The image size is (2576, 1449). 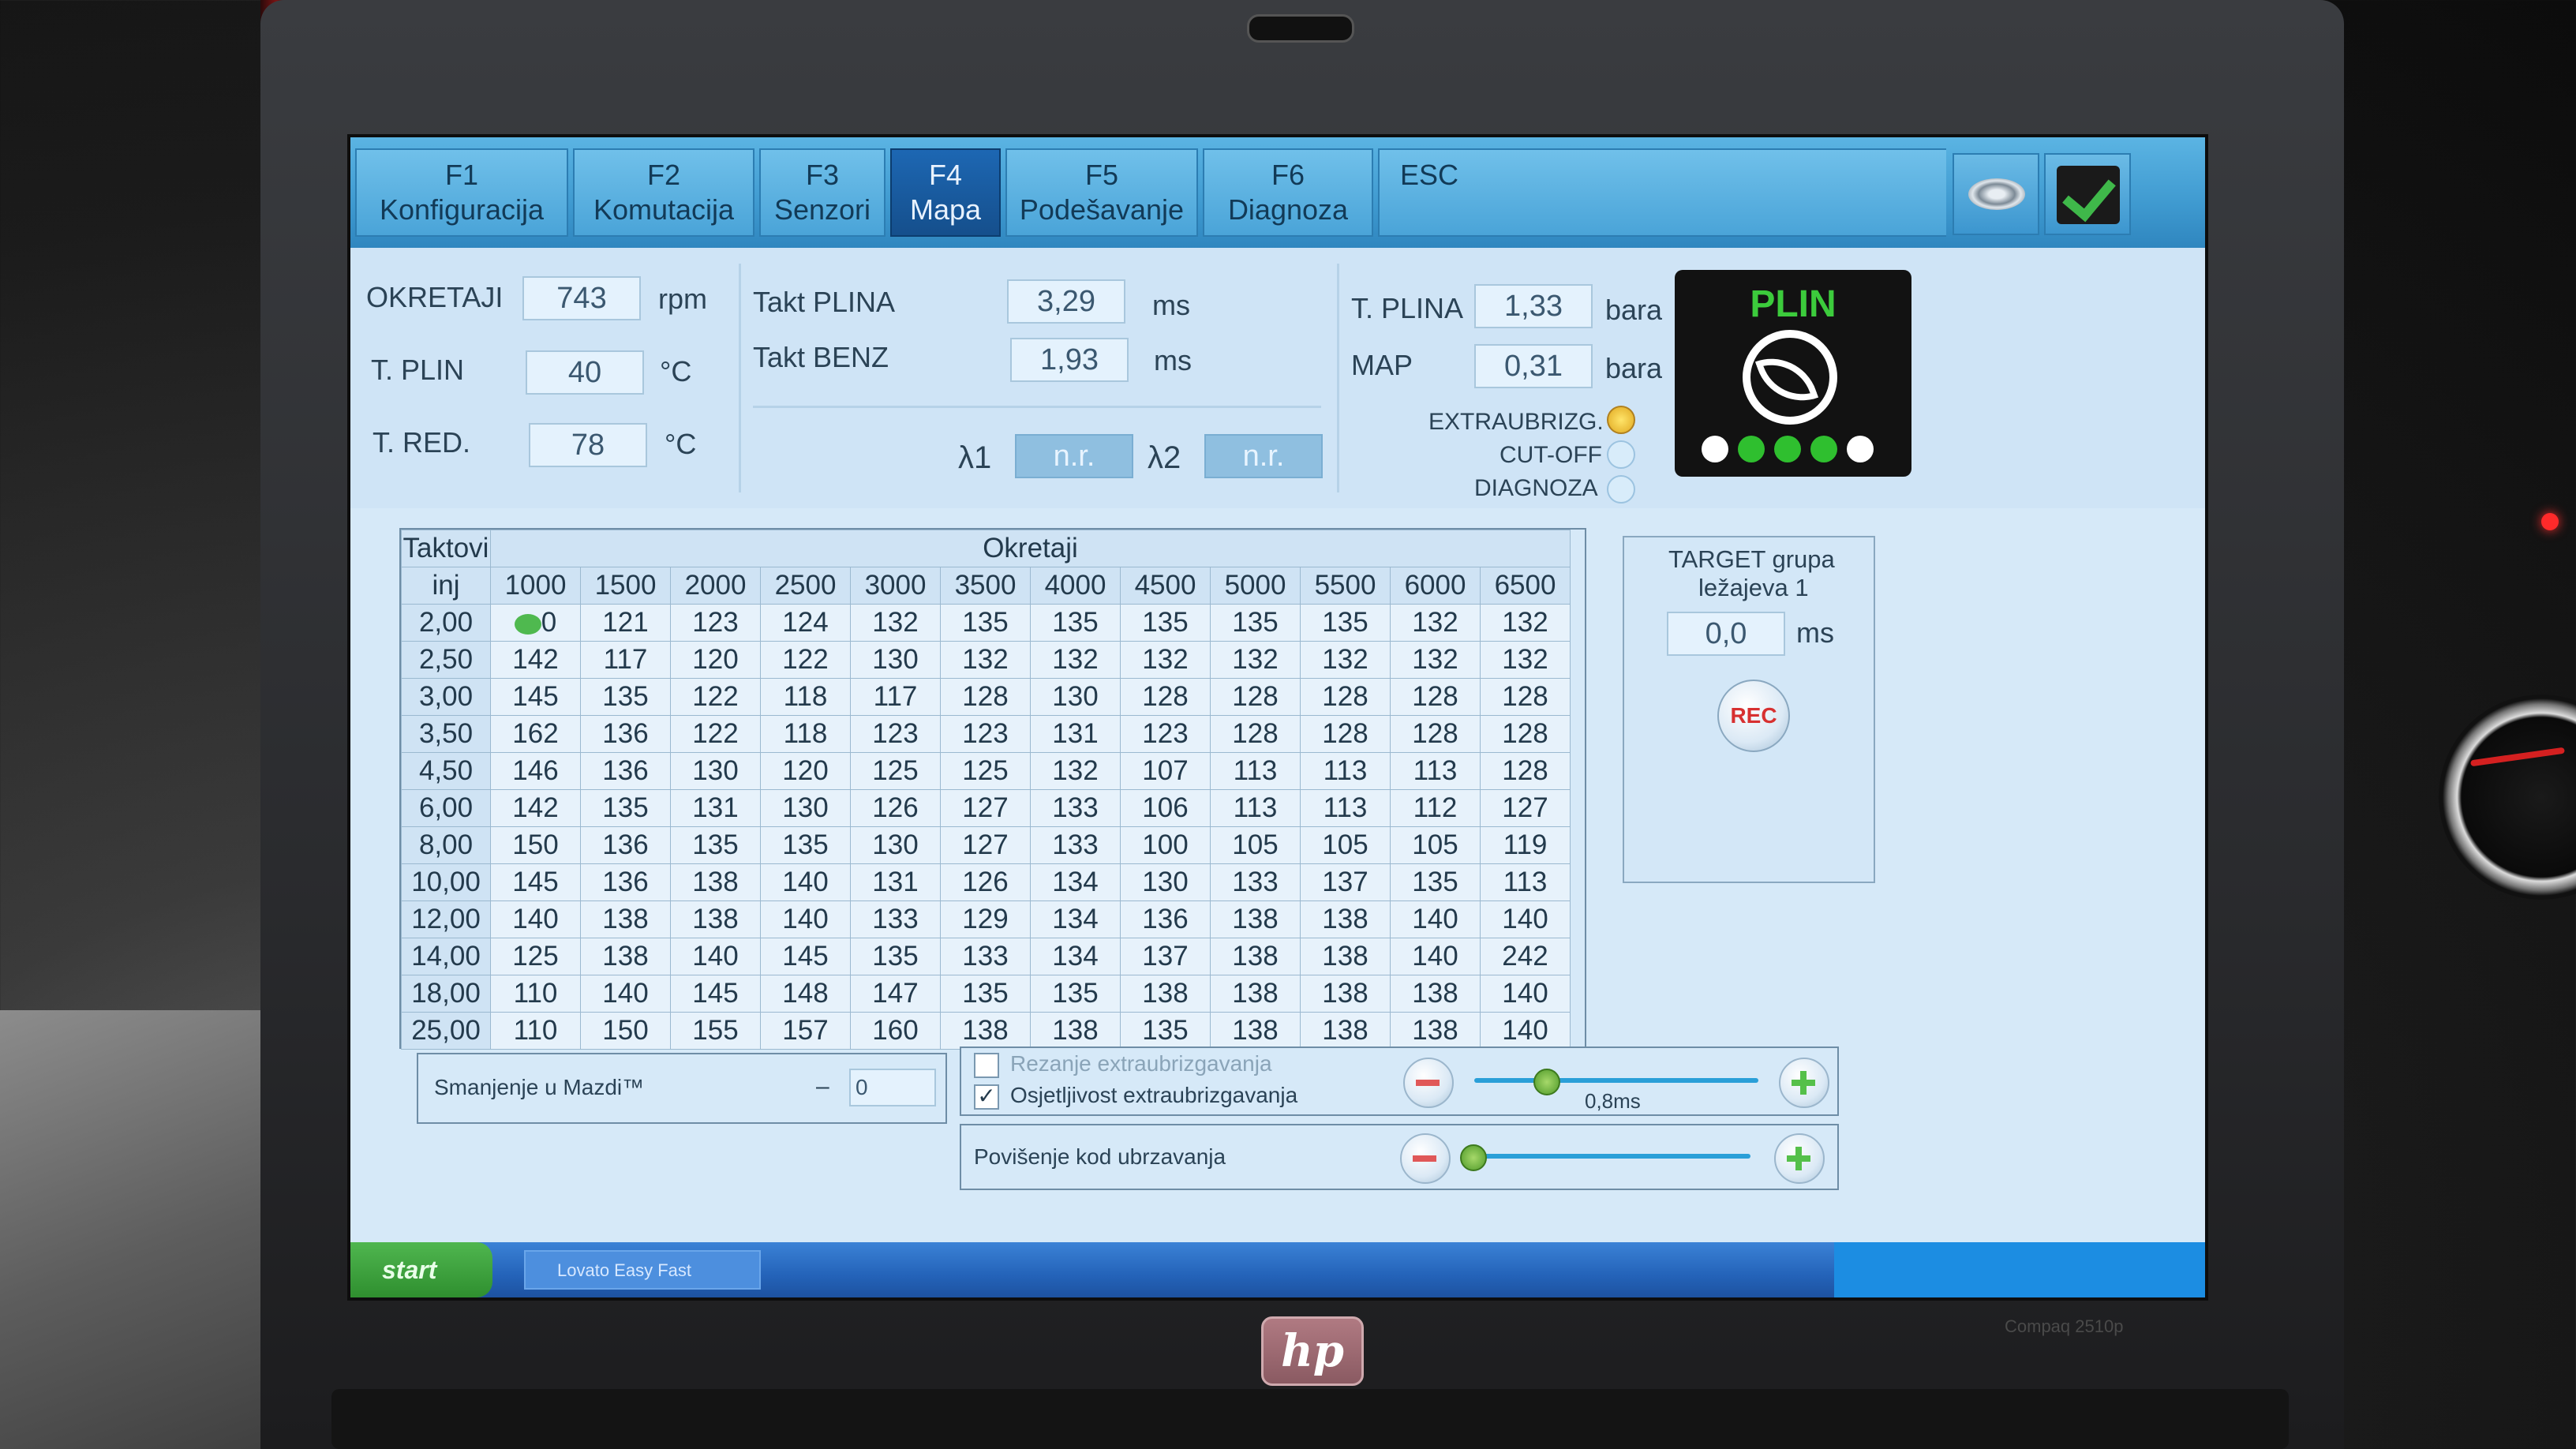 I want to click on osjetljivost-slider-thumb, so click(x=1546, y=1082).